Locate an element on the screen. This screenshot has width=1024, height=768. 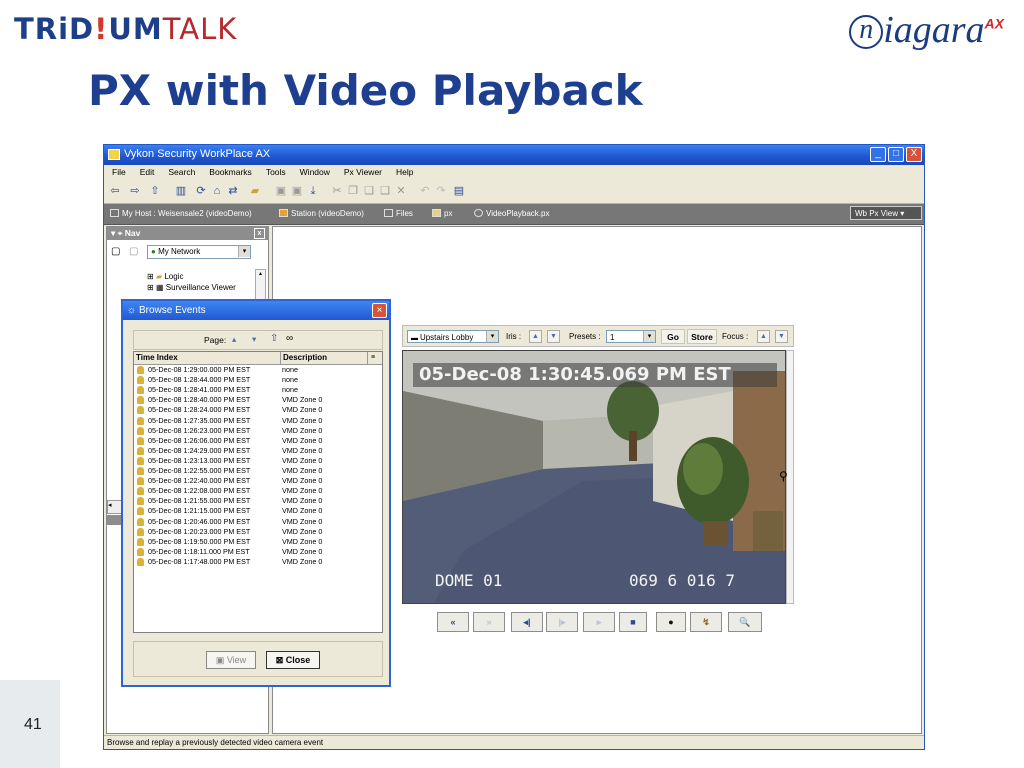
undo-icon: ↶ is located at coordinates (425, 191).